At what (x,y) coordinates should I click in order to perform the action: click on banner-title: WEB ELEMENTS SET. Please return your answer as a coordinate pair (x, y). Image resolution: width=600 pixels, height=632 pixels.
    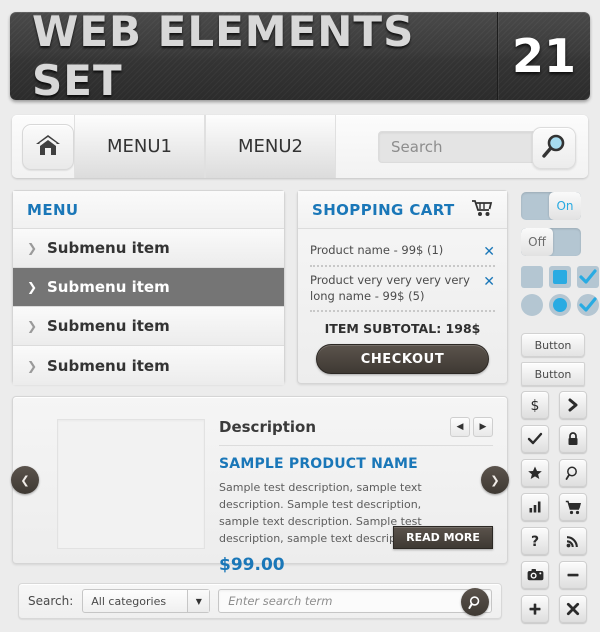
    Looking at the image, I should click on (254, 56).